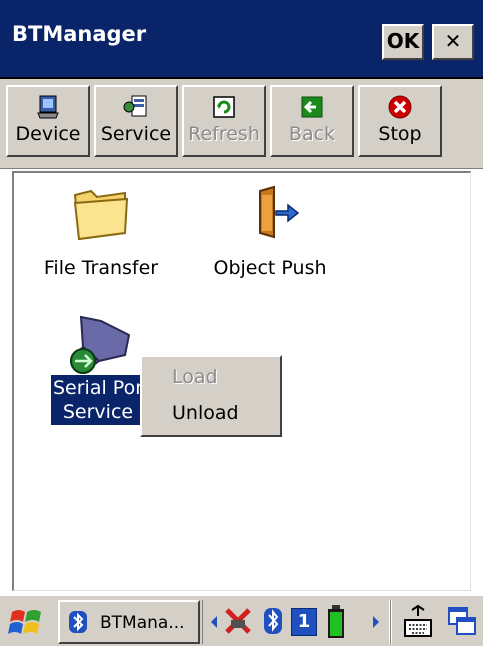 Image resolution: width=483 pixels, height=646 pixels. What do you see at coordinates (453, 42) in the screenshot?
I see `close-button: ✕` at bounding box center [453, 42].